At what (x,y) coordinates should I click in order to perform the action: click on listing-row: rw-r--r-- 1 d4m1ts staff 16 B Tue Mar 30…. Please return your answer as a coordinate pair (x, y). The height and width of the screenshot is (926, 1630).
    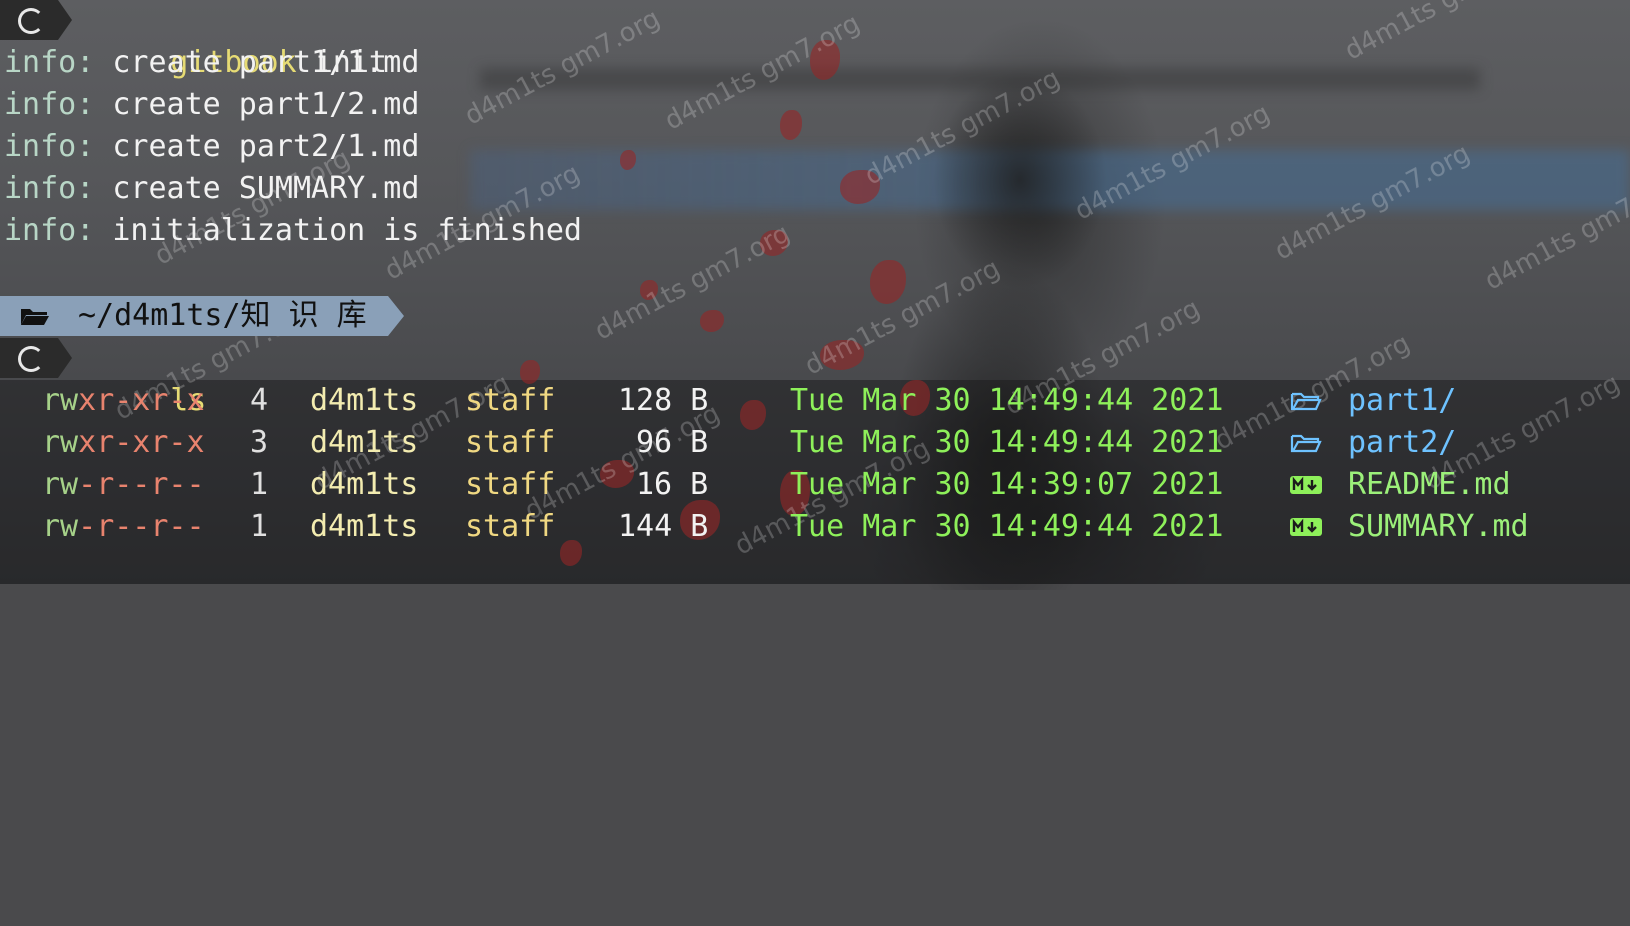
    Looking at the image, I should click on (815, 485).